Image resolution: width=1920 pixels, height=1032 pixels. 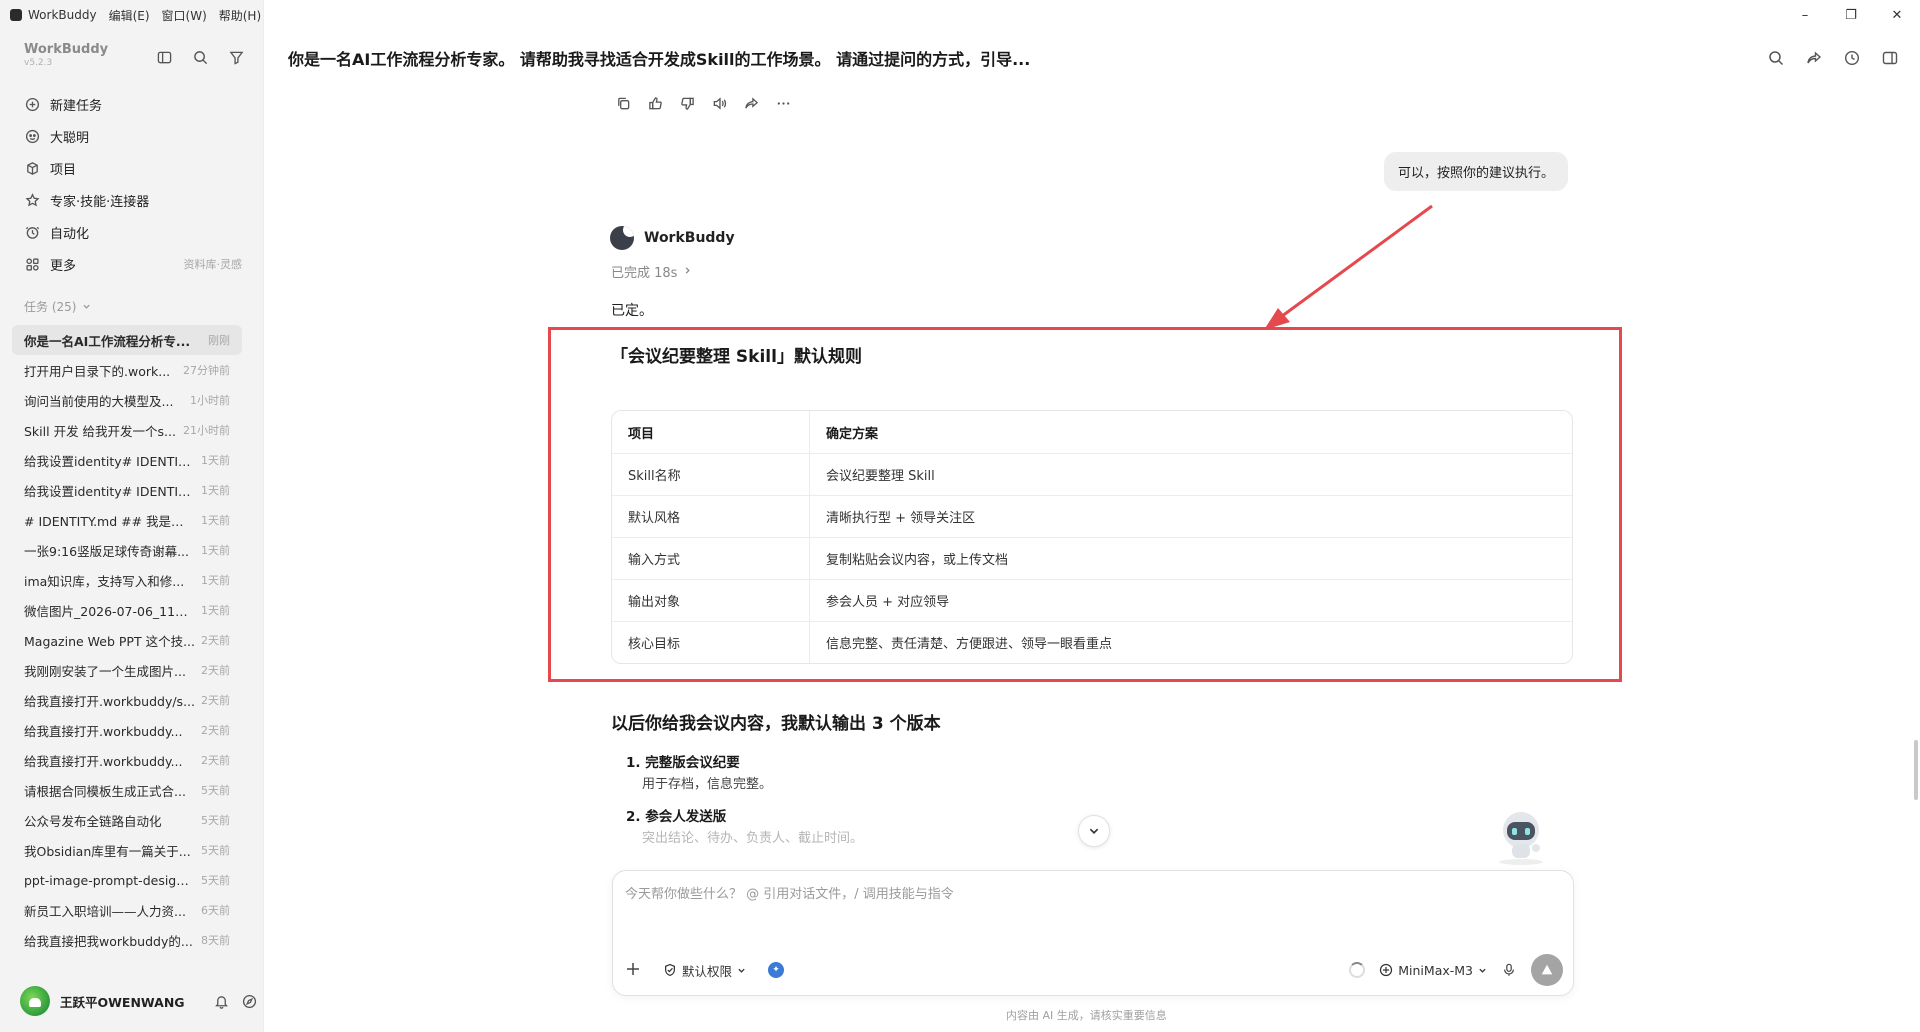 I want to click on menu-help: 帮助(H), so click(x=240, y=15).